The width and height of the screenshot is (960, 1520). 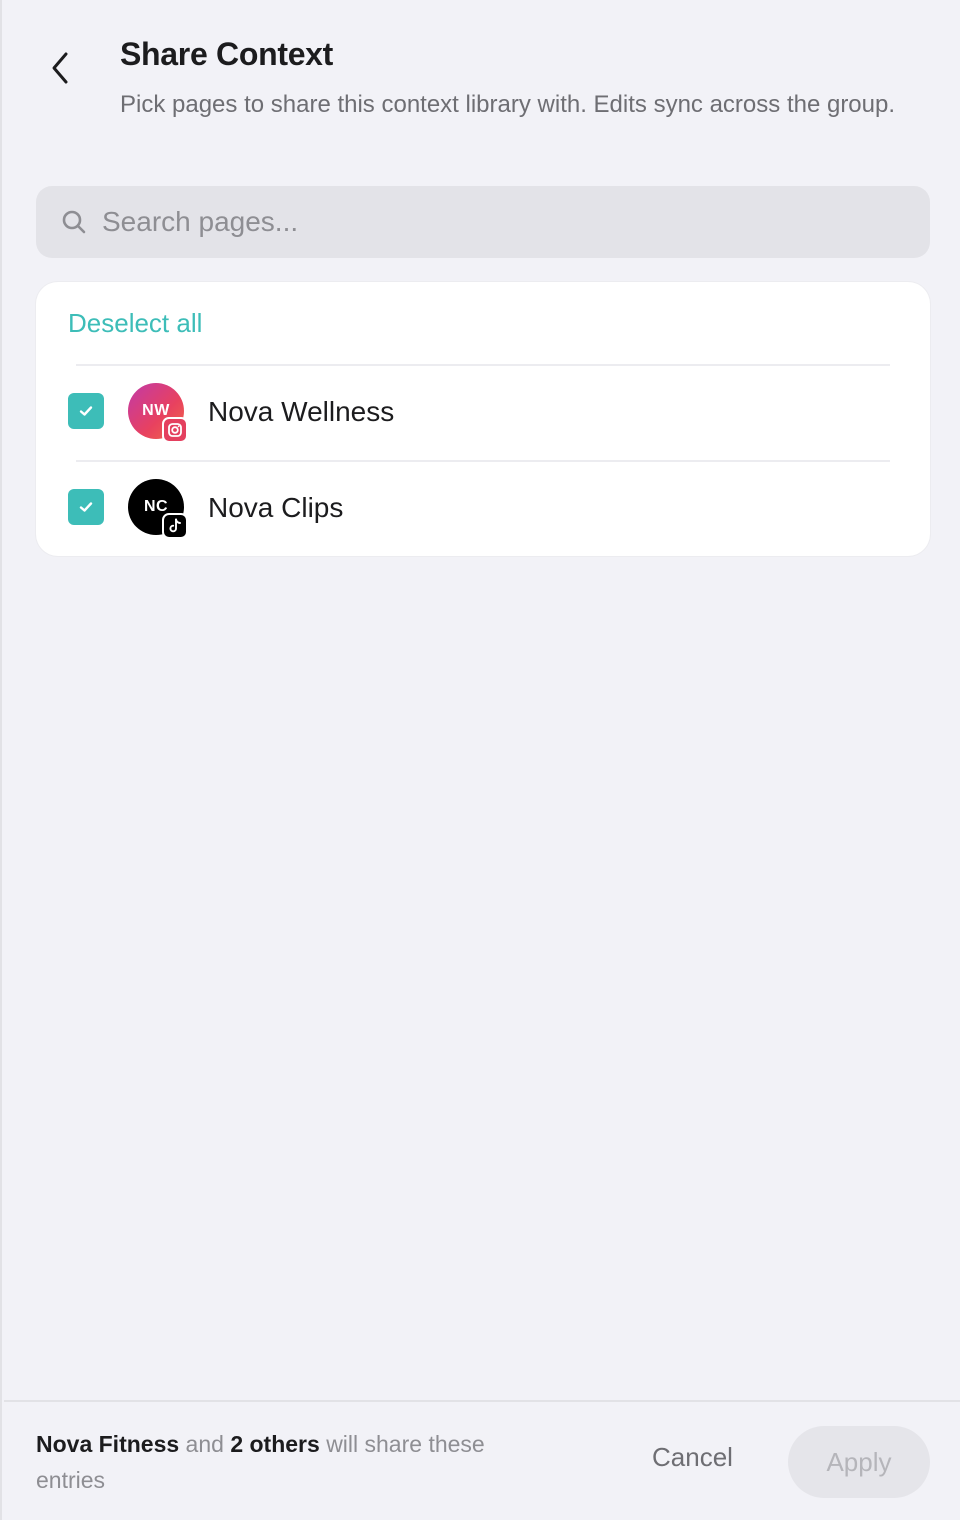 What do you see at coordinates (483, 507) in the screenshot?
I see `list-item-nova-clips: NC Nova Clips` at bounding box center [483, 507].